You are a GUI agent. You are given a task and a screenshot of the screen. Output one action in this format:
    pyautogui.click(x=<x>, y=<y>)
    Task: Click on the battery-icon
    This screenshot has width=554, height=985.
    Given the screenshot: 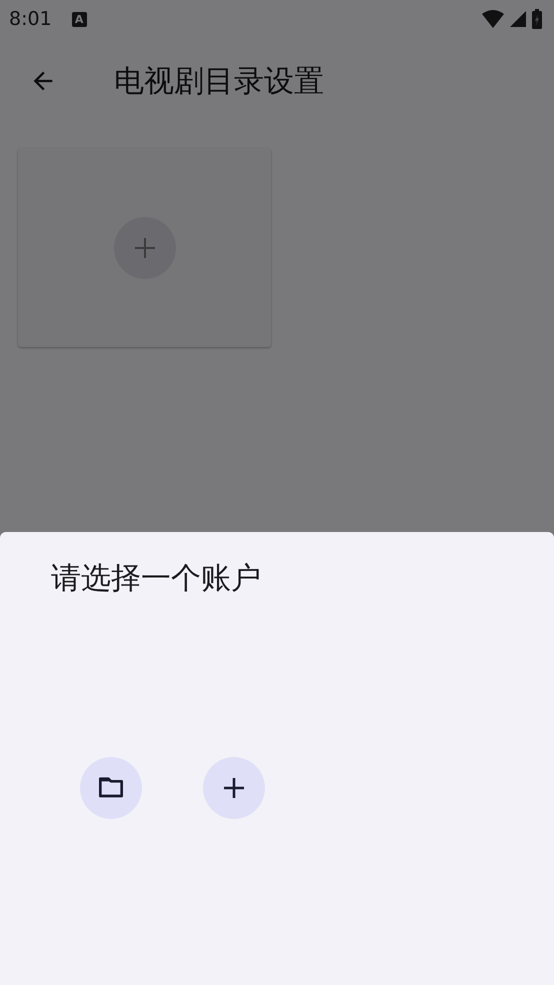 What is the action you would take?
    pyautogui.click(x=537, y=19)
    